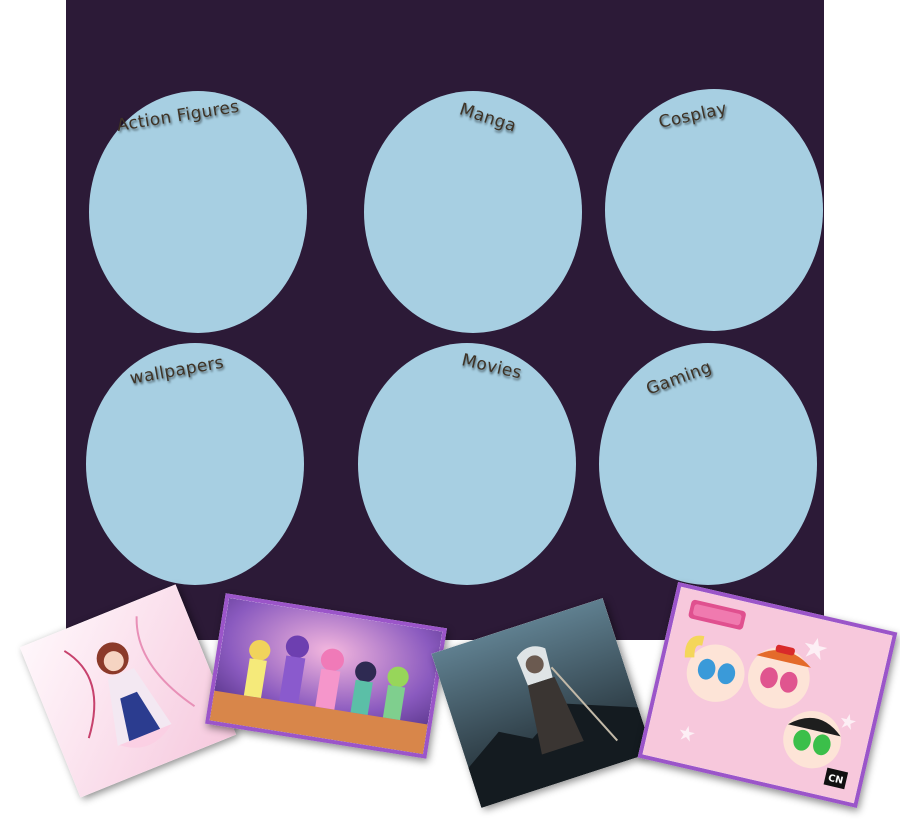  What do you see at coordinates (714, 210) in the screenshot?
I see `category-circle-cosplay` at bounding box center [714, 210].